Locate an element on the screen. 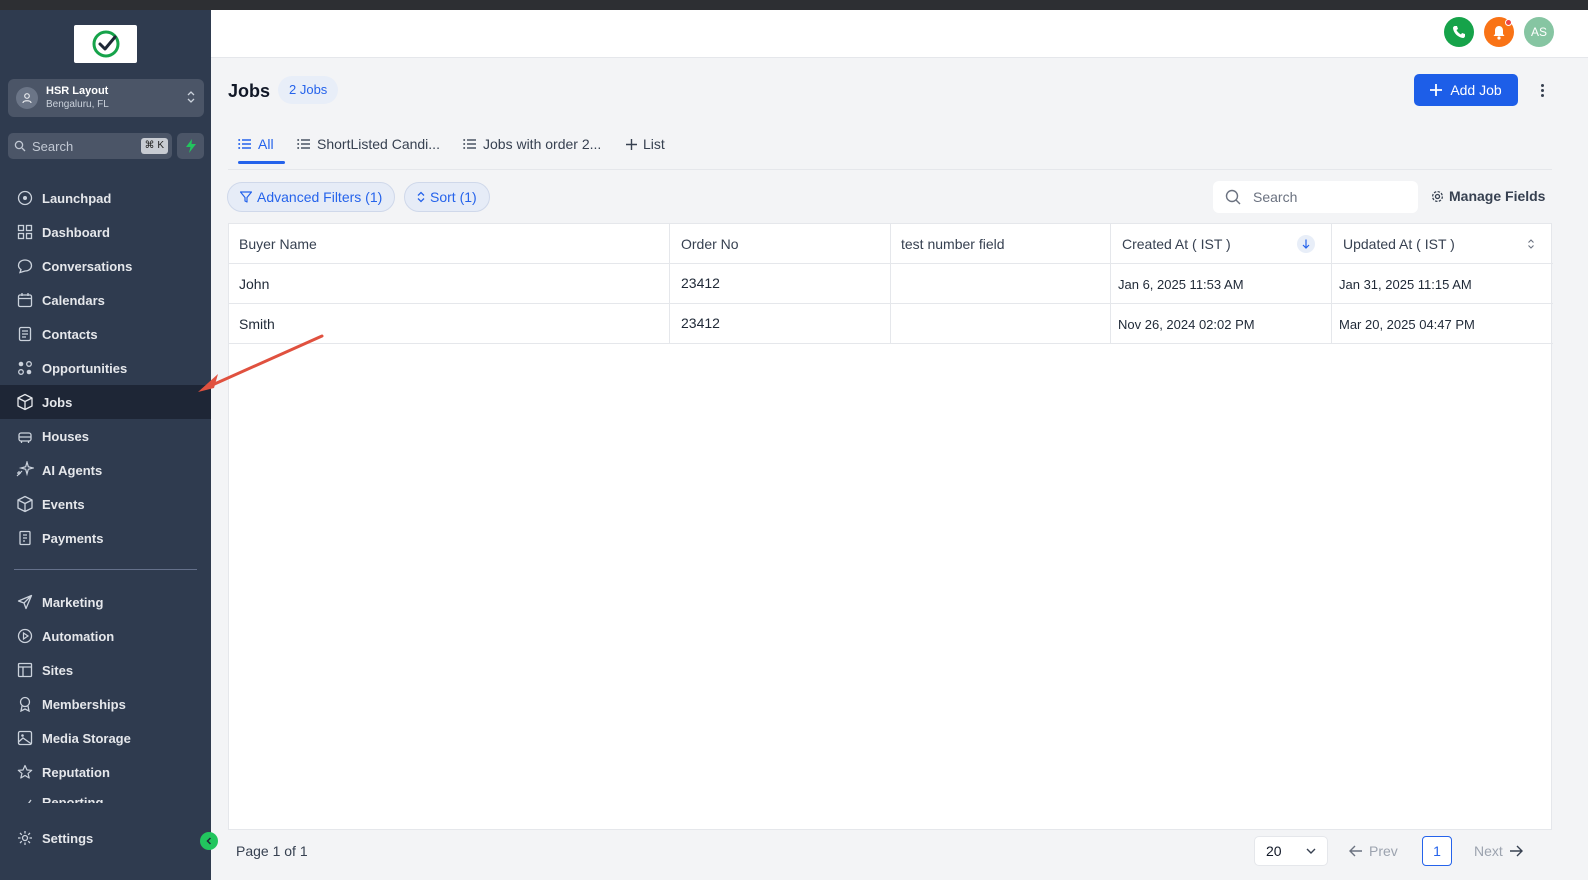  check-circle-logo-icon is located at coordinates (105, 44).